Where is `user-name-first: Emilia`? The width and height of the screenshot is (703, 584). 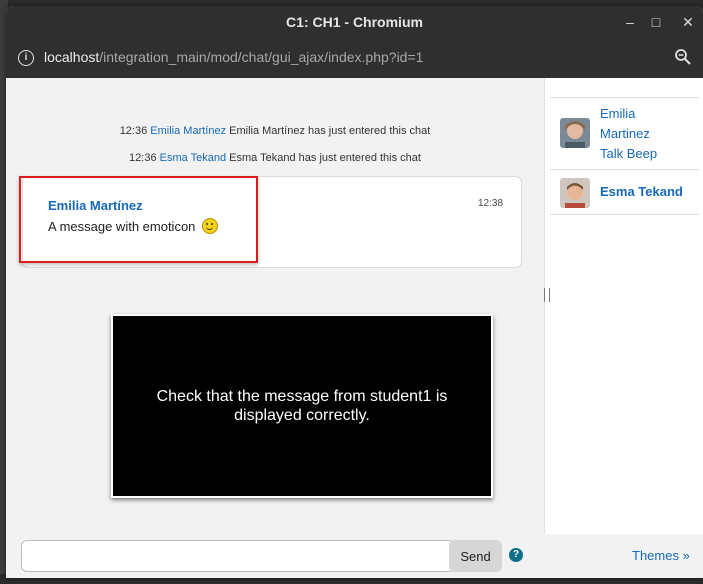
user-name-first: Emilia is located at coordinates (618, 113).